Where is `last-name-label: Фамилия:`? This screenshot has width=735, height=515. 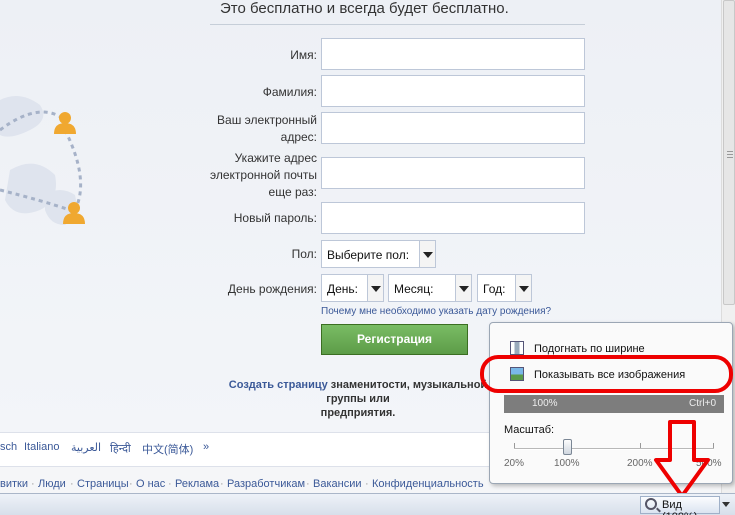 last-name-label: Фамилия: is located at coordinates (289, 92).